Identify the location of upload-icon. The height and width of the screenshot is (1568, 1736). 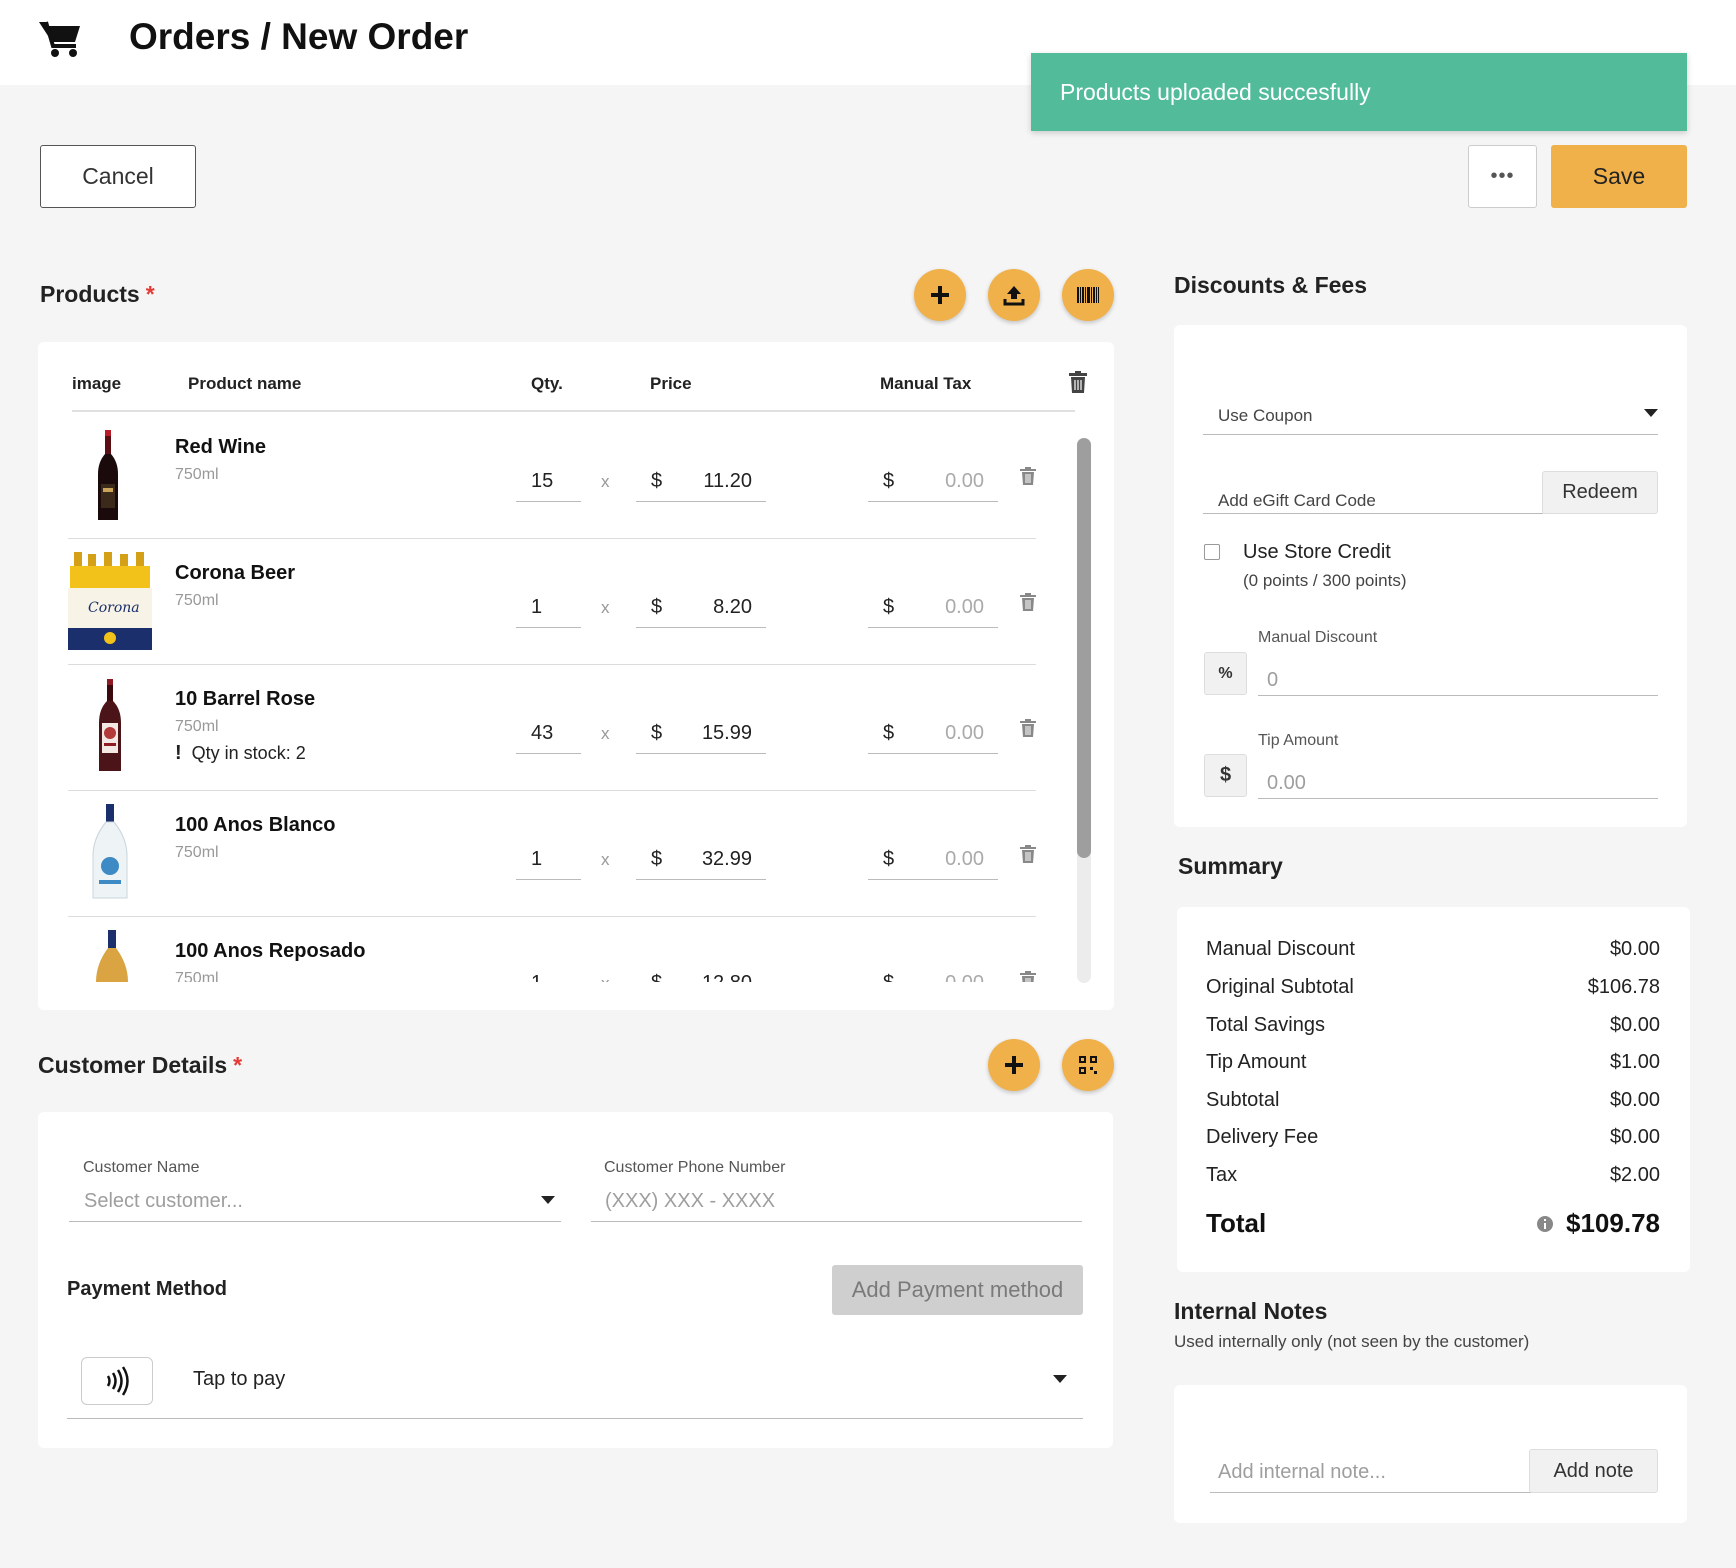
(1014, 296).